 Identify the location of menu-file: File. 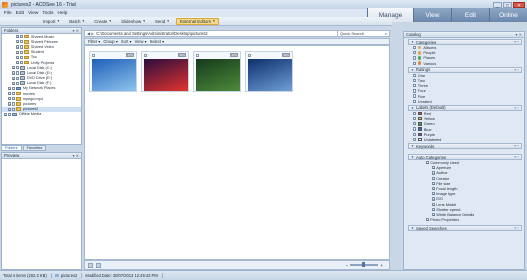
(8, 13).